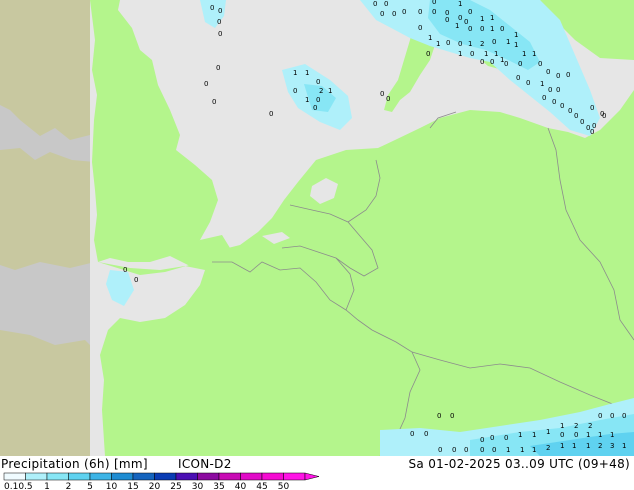 Image resolution: width=634 pixels, height=490 pixels. Describe the element at coordinates (47, 486) in the screenshot. I see `legend-tick-label: 1` at that location.